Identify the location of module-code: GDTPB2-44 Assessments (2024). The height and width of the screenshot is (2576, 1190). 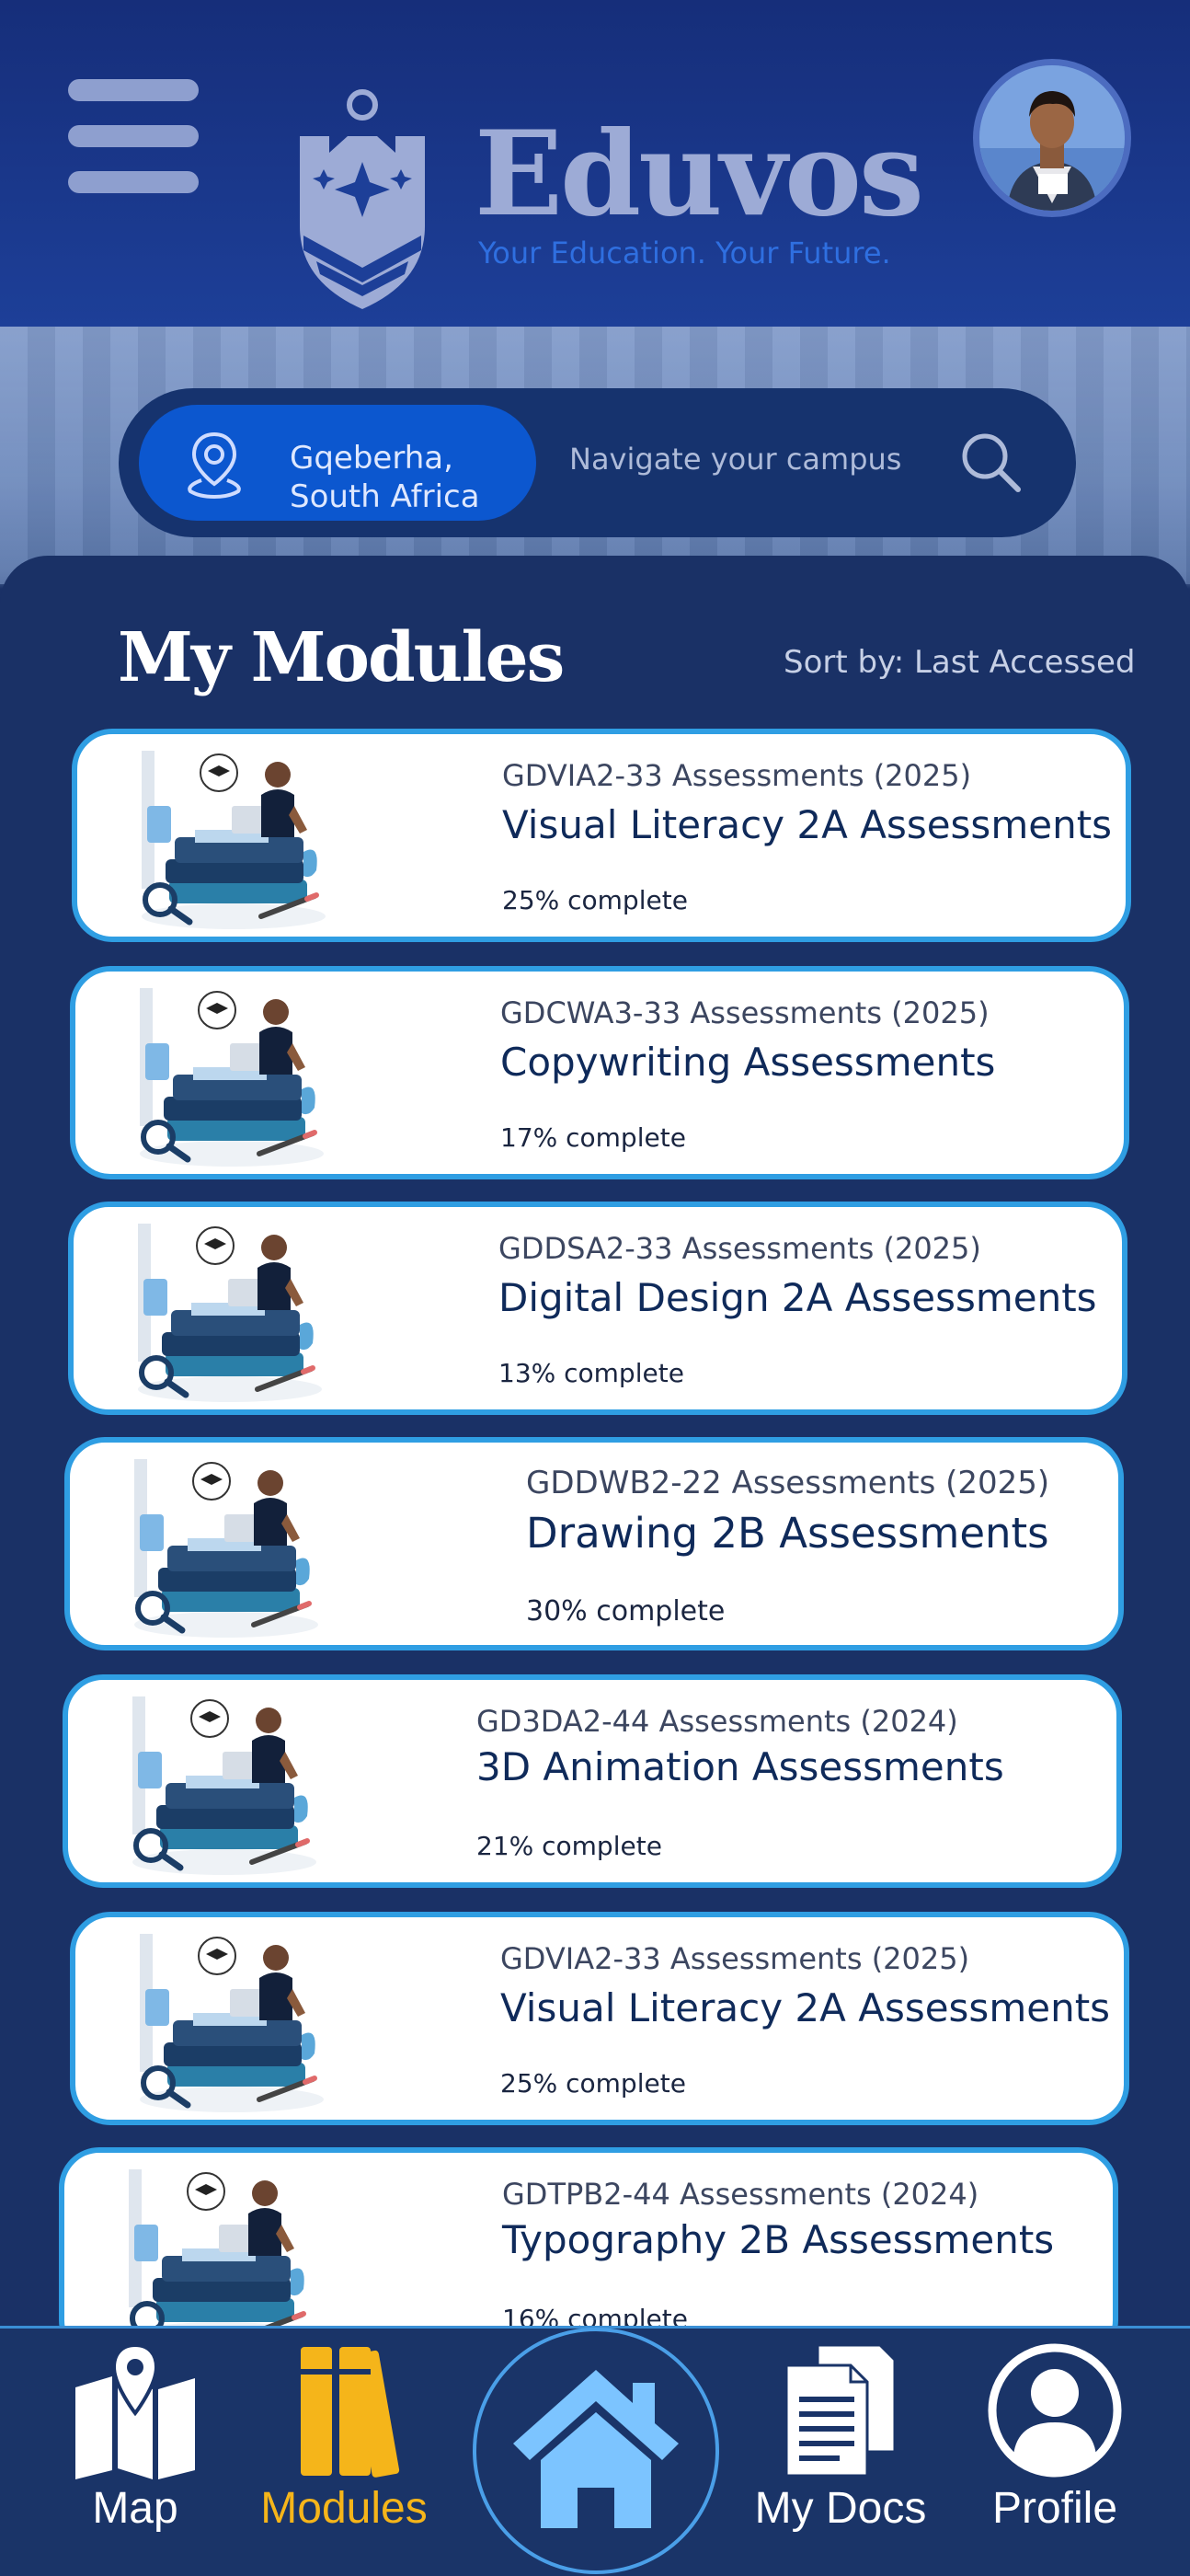
(740, 2194).